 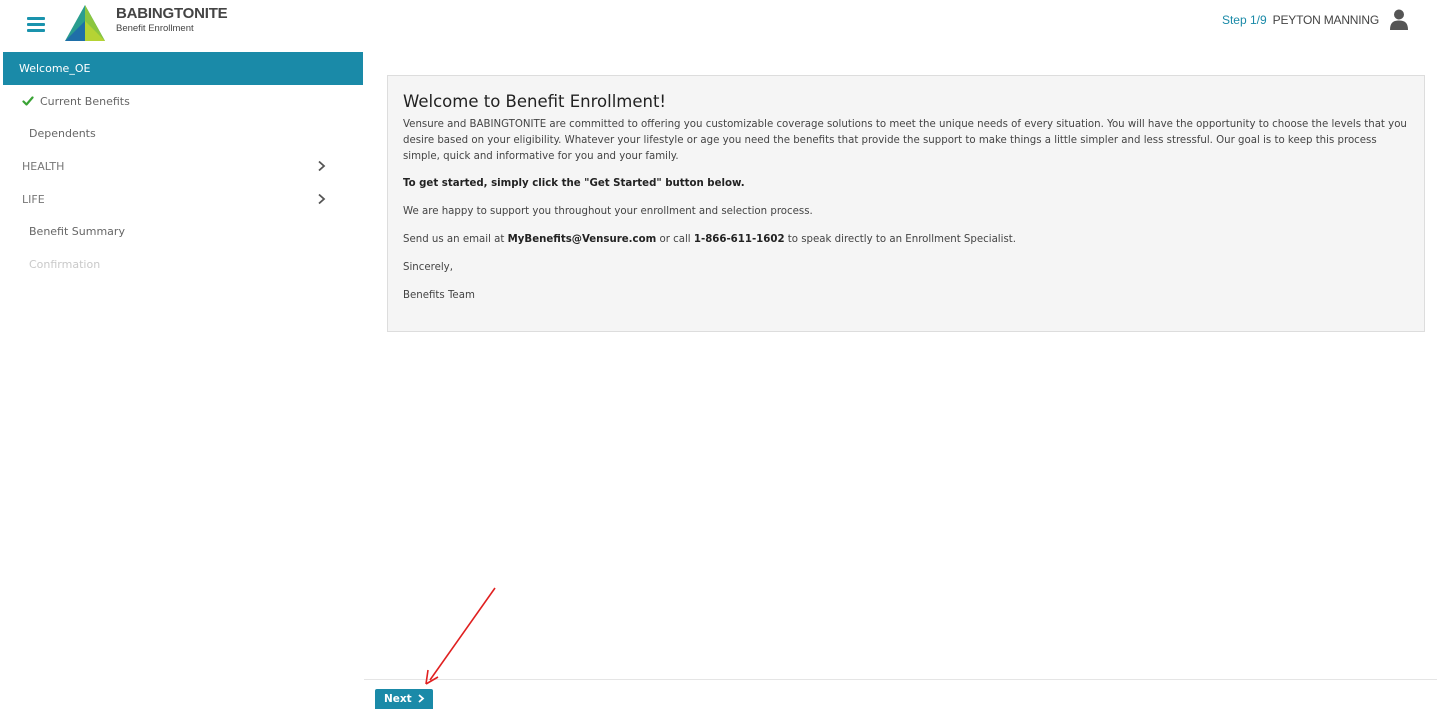 I want to click on header-user-area: Step 1/9 PEYTON MANNING, so click(x=1315, y=20).